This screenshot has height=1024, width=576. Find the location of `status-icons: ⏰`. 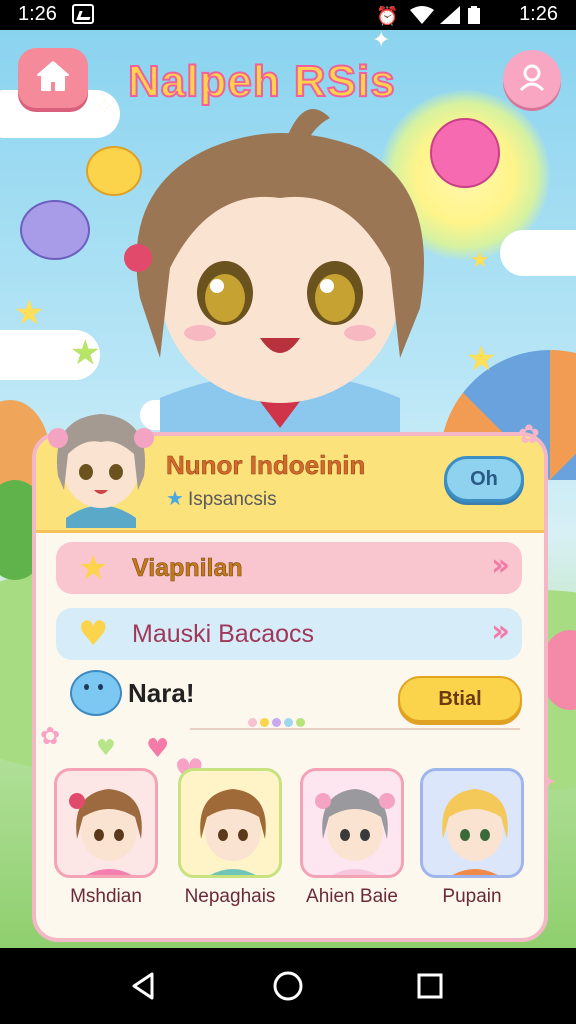

status-icons: ⏰ is located at coordinates (431, 16).